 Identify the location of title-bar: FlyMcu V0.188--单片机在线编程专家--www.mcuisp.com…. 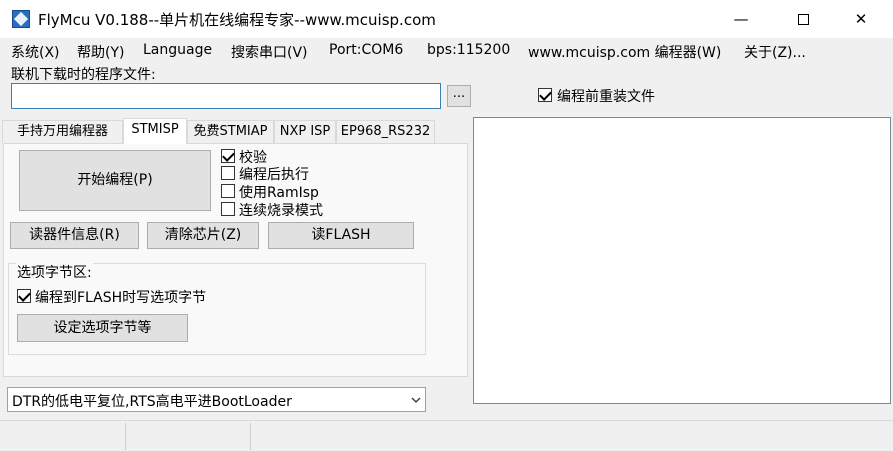
(446, 19).